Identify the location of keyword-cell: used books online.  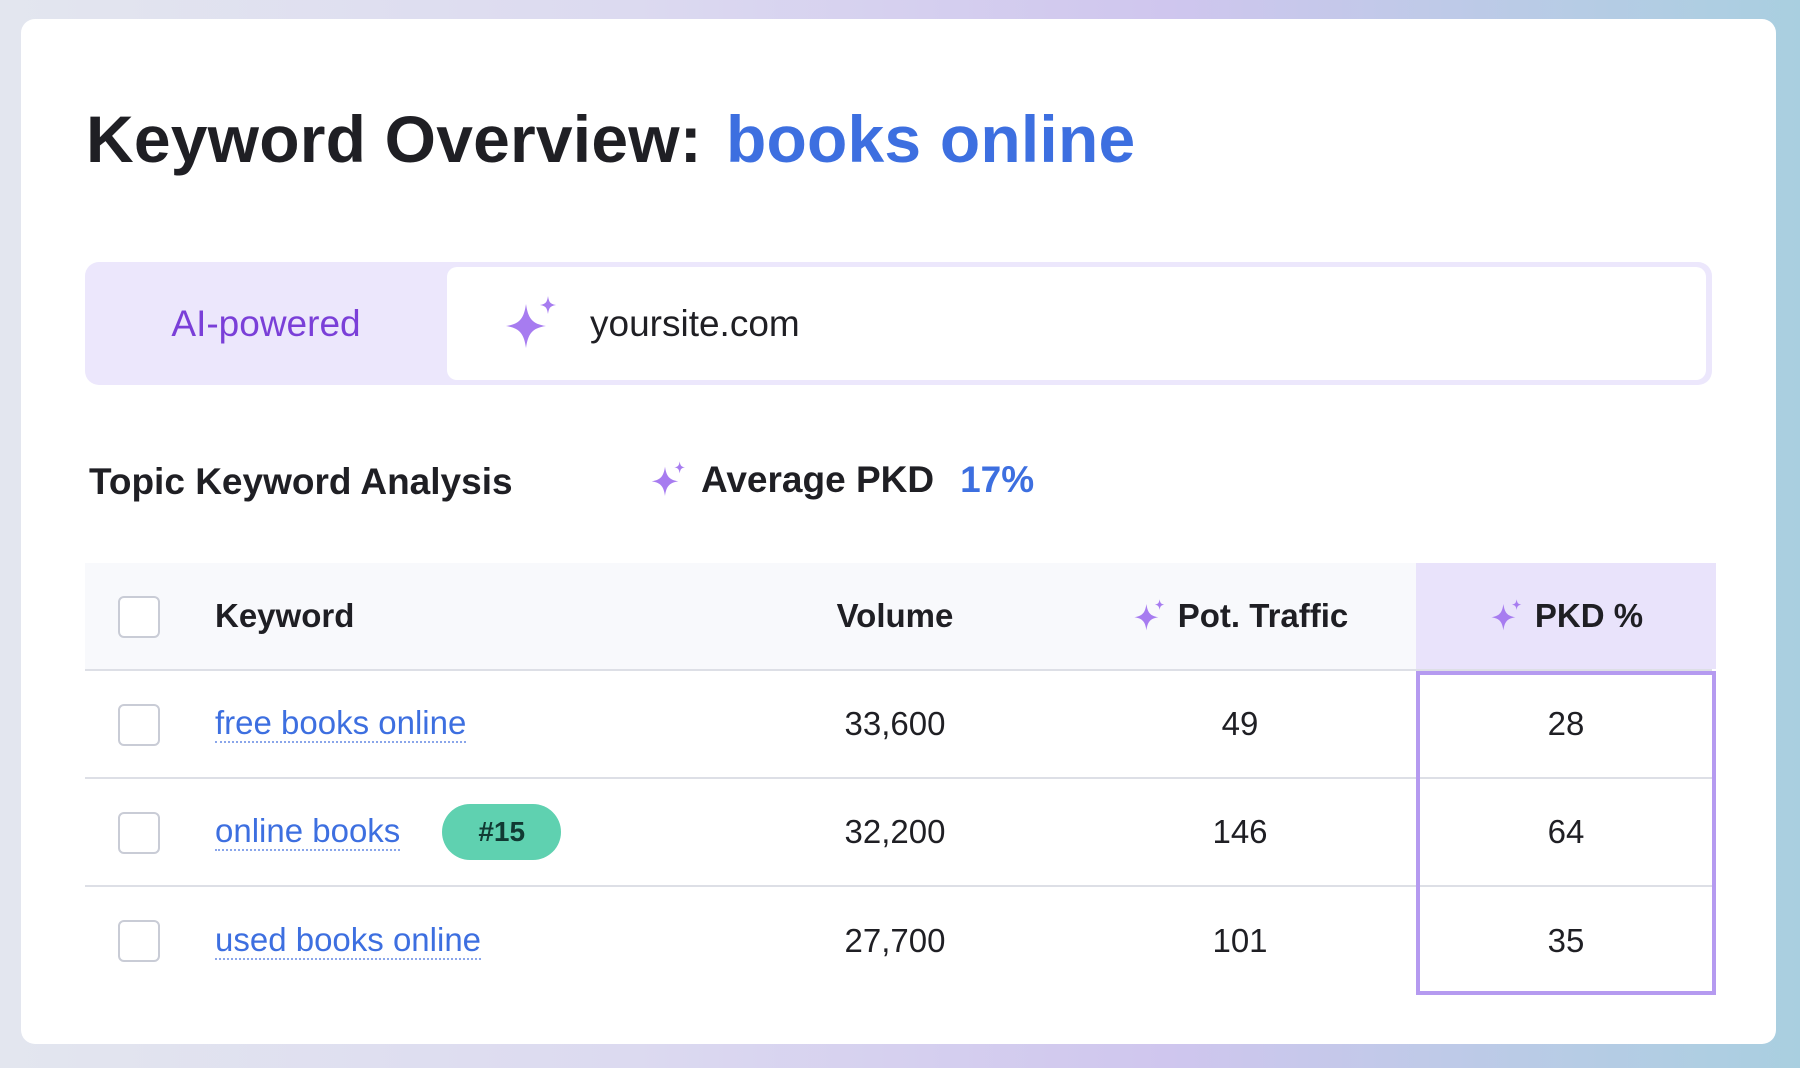
(348, 941).